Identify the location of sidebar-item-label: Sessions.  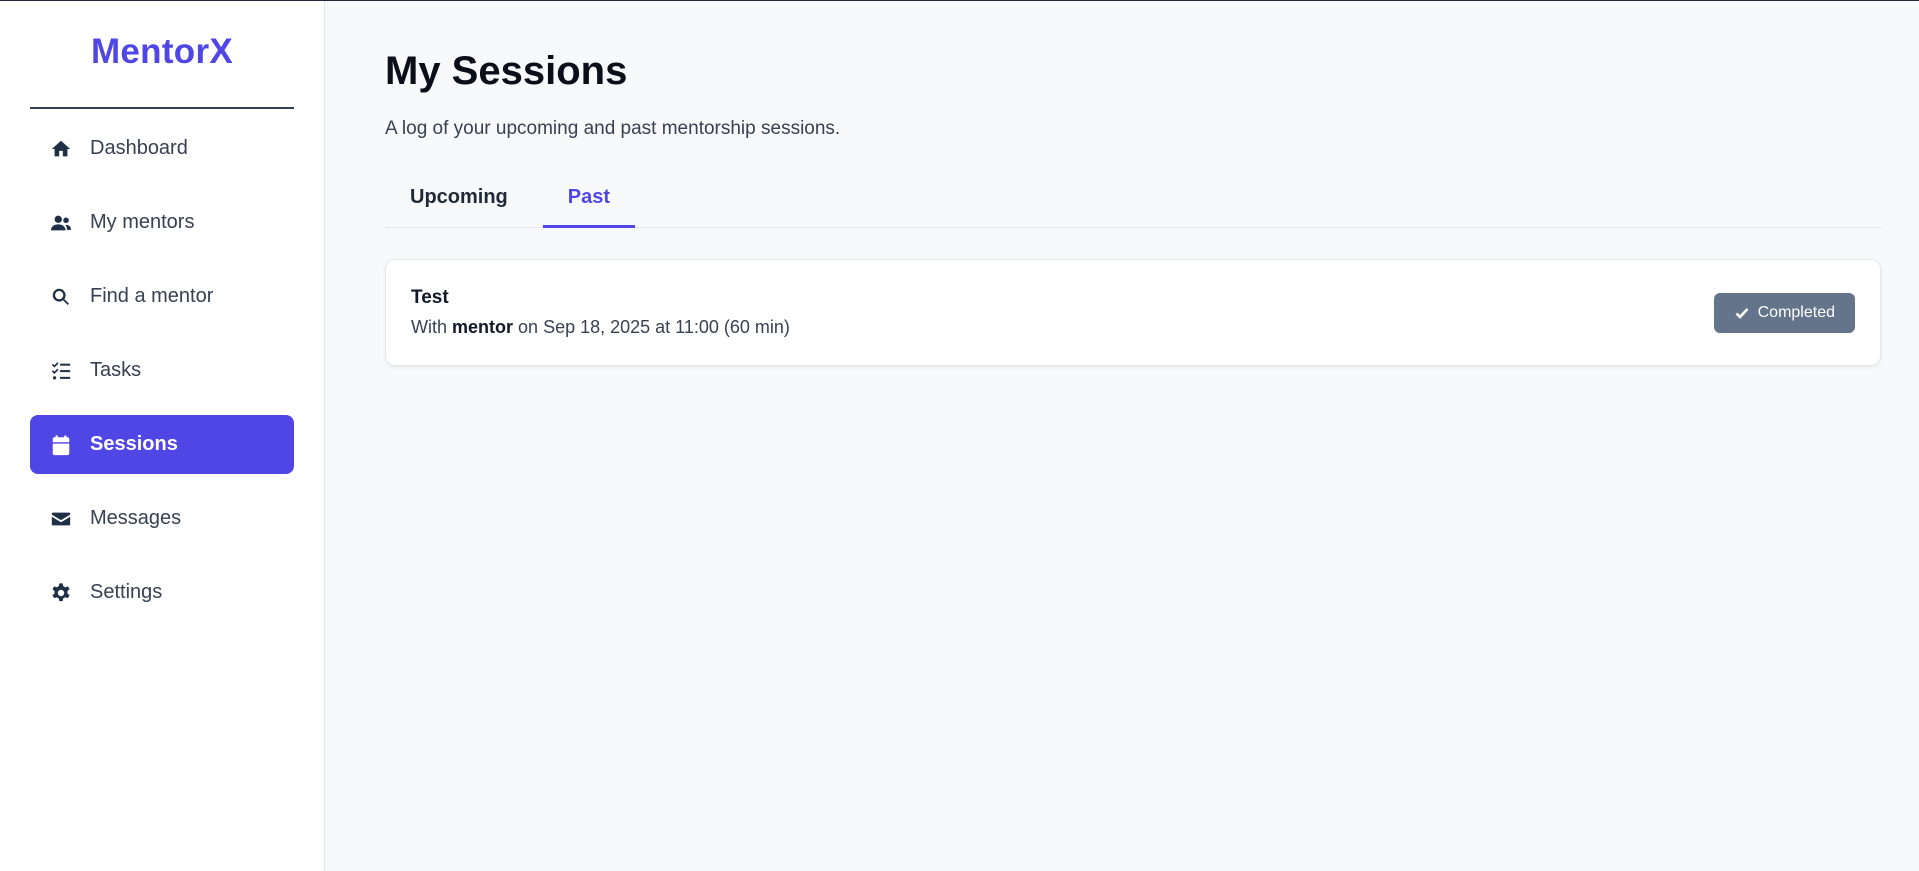
(134, 444).